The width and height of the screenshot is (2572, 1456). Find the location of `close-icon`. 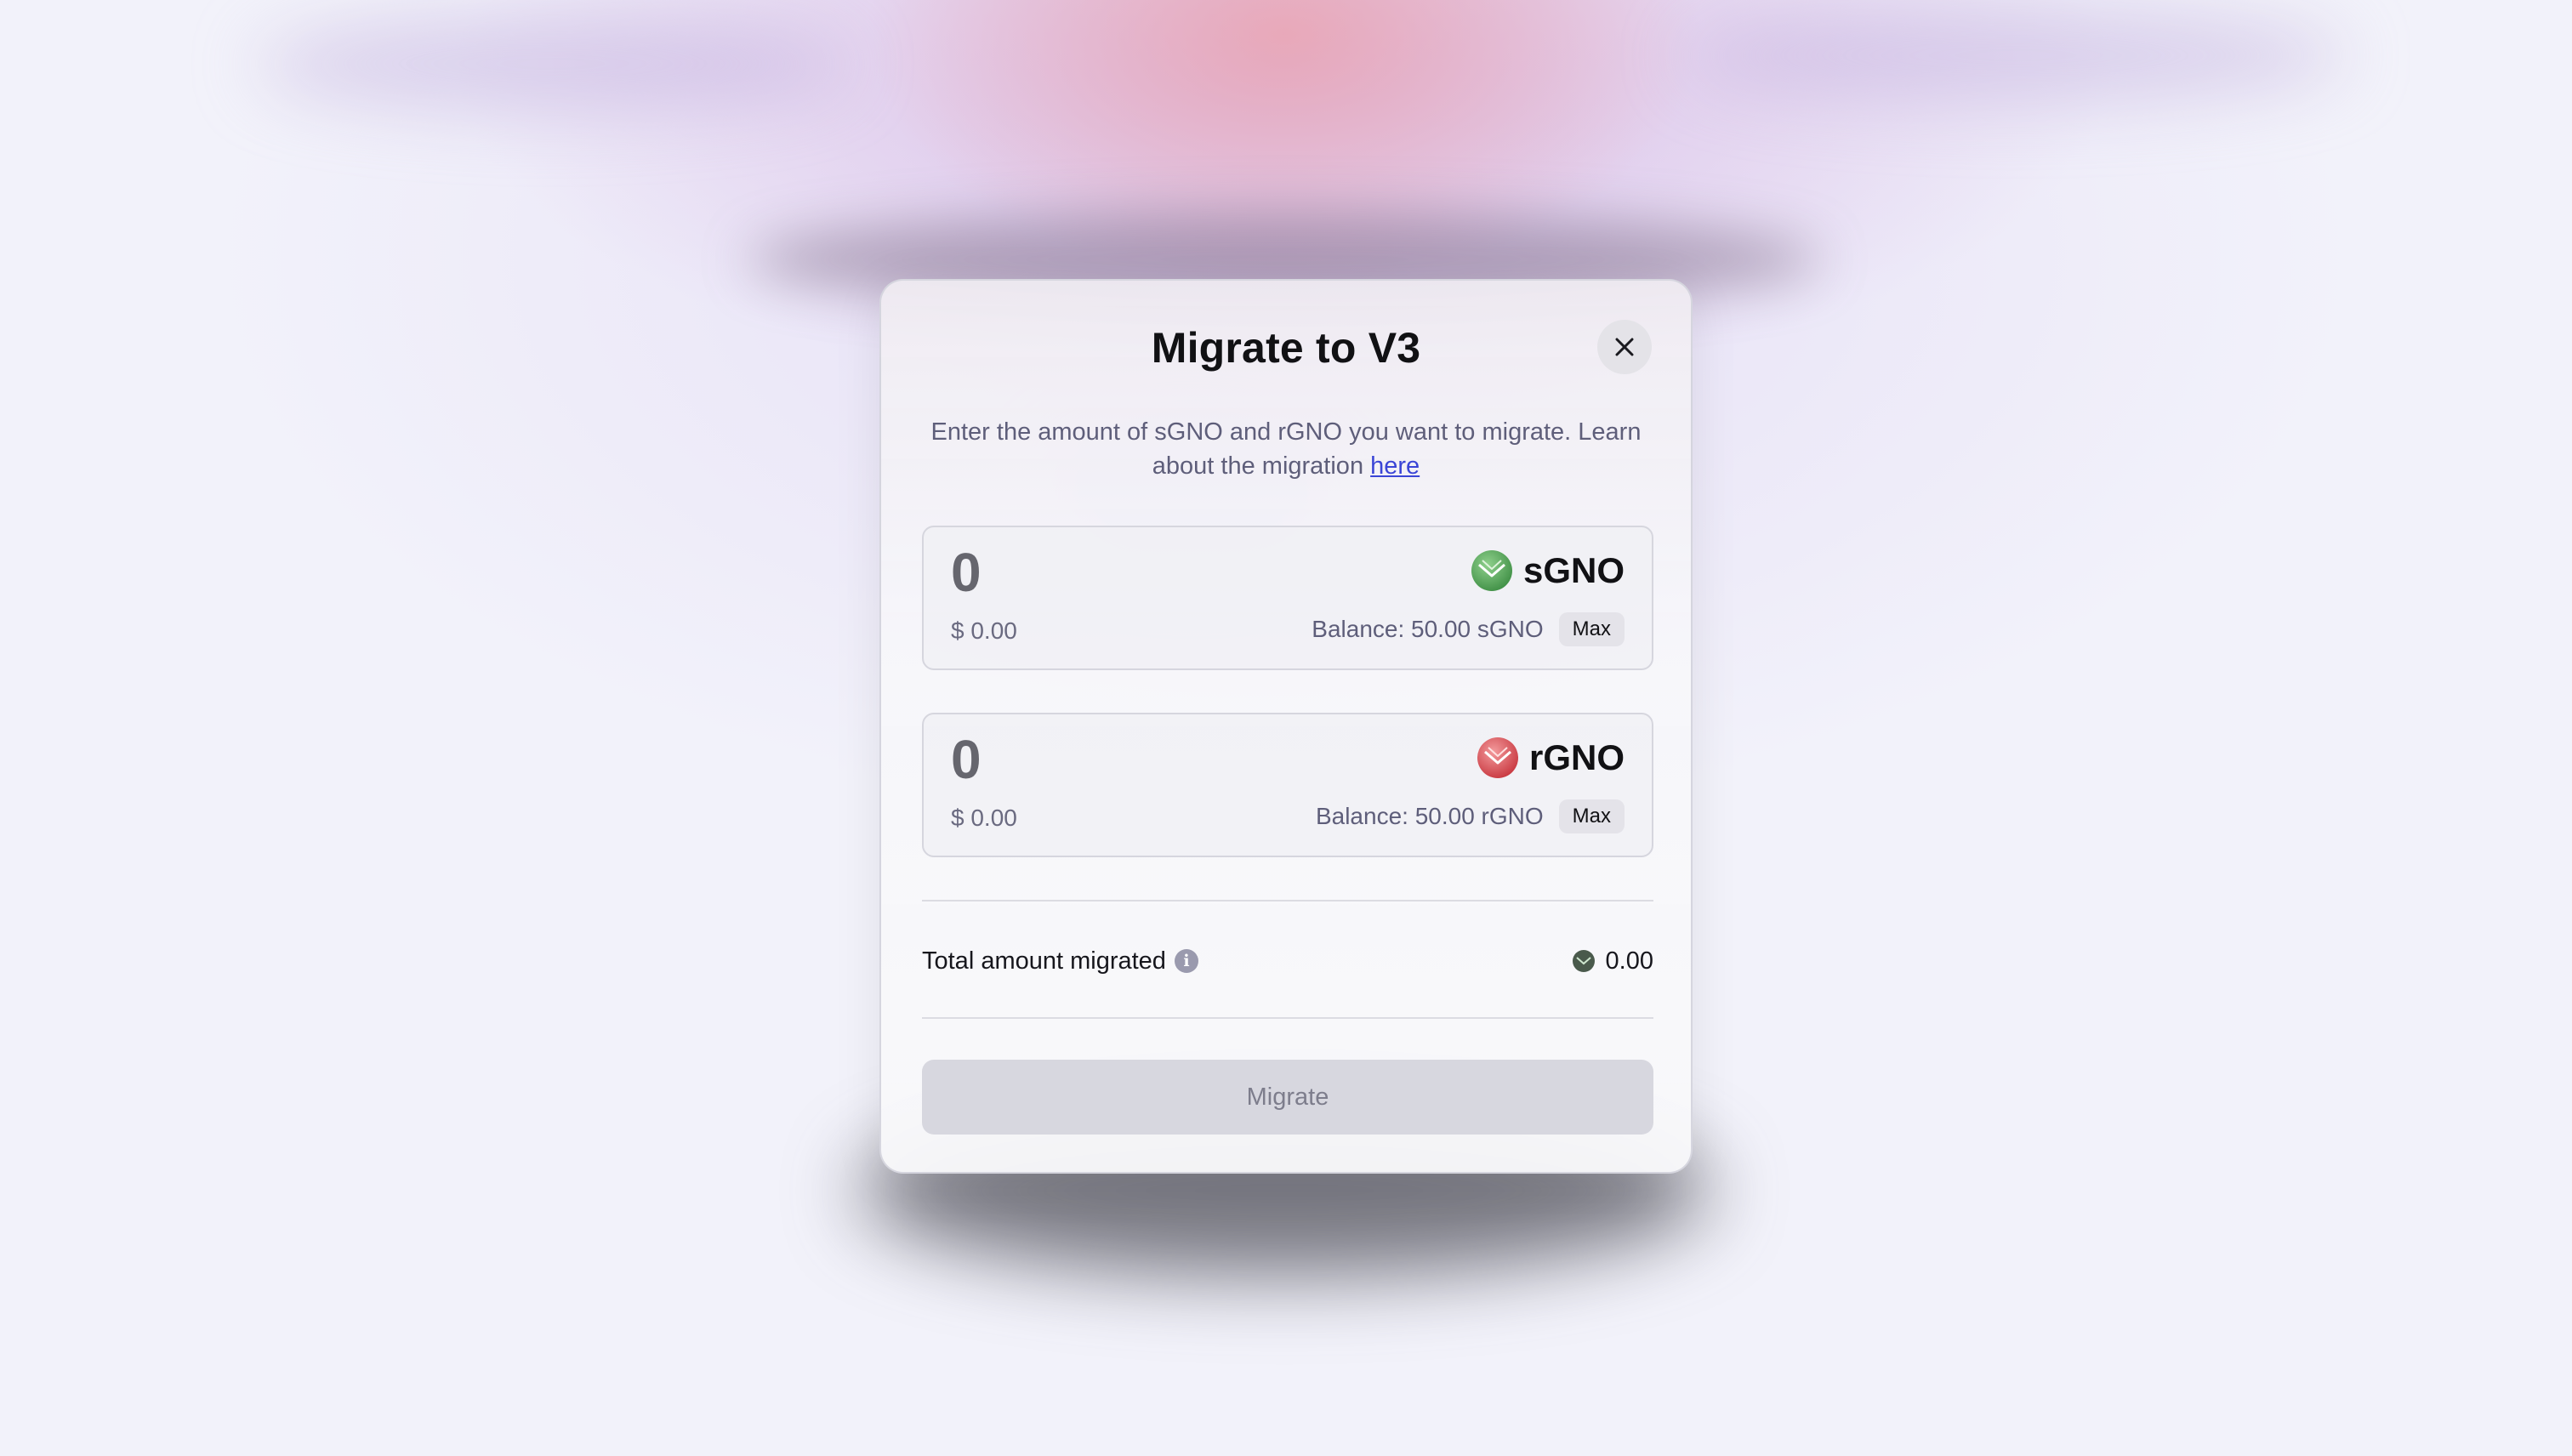

close-icon is located at coordinates (1625, 347).